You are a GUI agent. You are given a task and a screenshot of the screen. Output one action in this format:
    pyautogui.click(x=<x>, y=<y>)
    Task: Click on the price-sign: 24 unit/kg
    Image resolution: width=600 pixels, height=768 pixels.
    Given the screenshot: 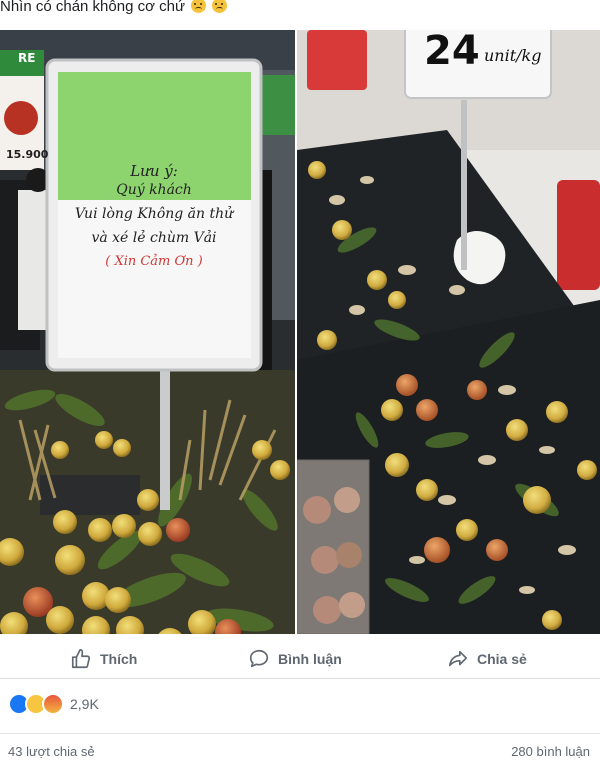 What is the action you would take?
    pyautogui.click(x=478, y=60)
    